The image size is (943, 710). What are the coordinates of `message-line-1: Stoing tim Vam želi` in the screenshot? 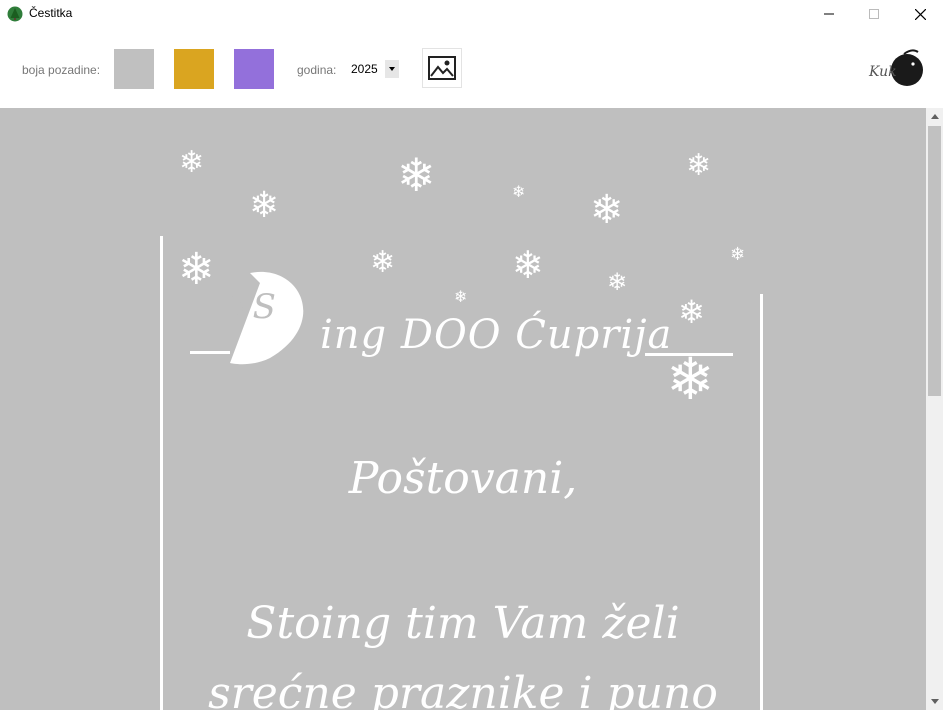 It's located at (463, 623).